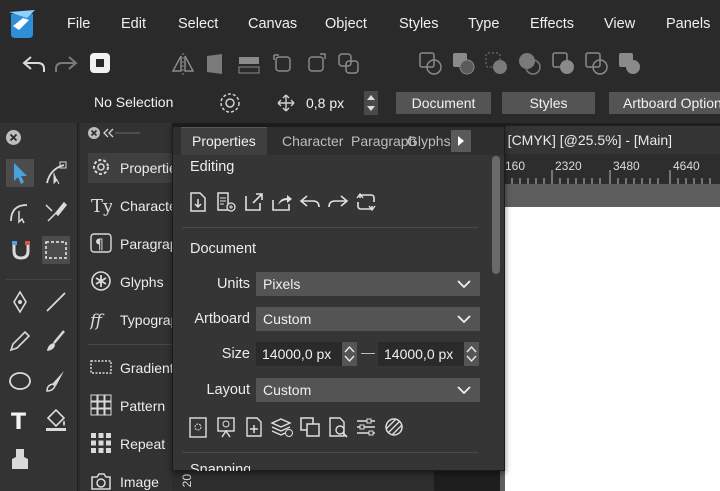  What do you see at coordinates (20, 420) in the screenshot?
I see `text-tool-icon: T` at bounding box center [20, 420].